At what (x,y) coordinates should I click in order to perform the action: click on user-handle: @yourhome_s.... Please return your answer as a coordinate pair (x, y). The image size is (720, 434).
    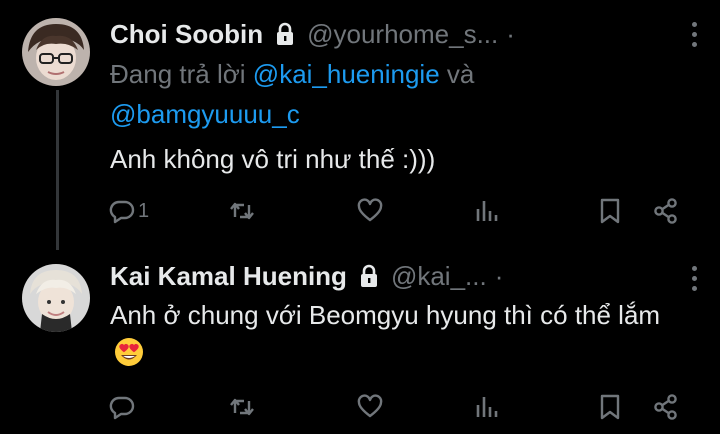
    Looking at the image, I should click on (402, 34).